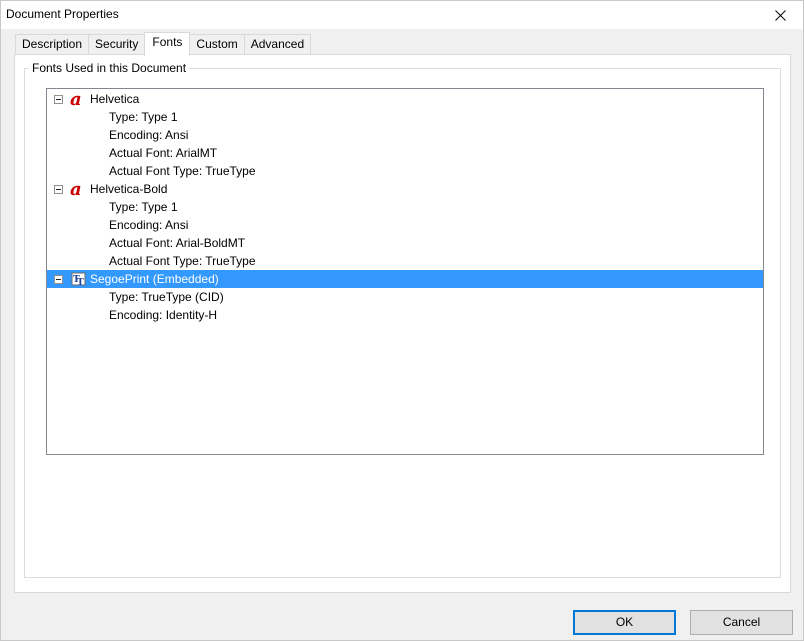 The width and height of the screenshot is (804, 641). What do you see at coordinates (166, 297) in the screenshot?
I see `font-property: Type: TrueType (CID)` at bounding box center [166, 297].